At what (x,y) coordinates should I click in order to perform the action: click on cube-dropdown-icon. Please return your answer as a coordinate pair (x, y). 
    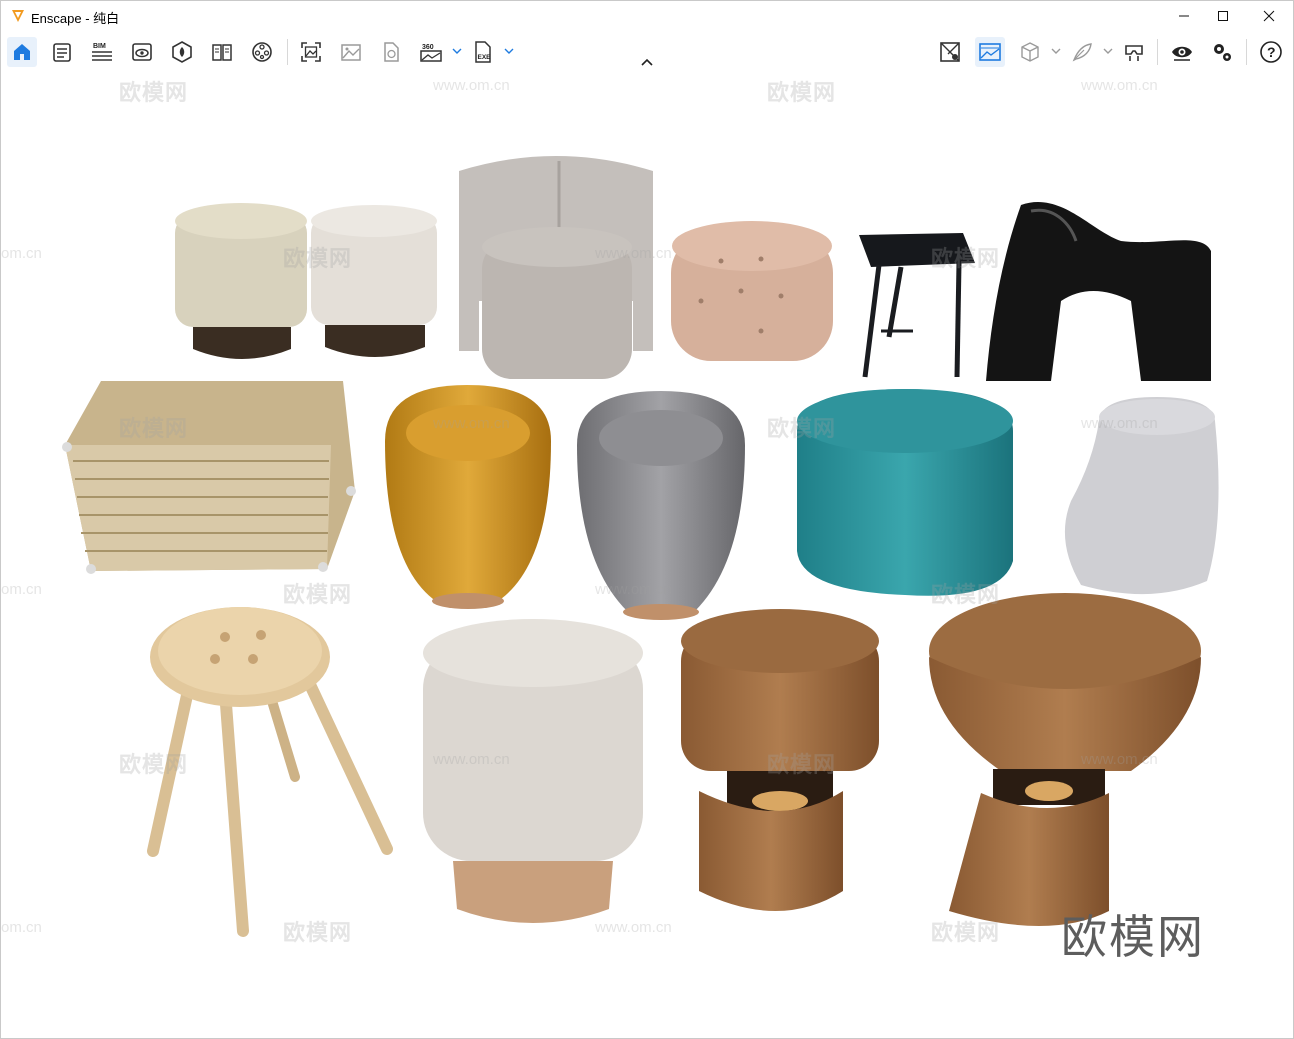
    Looking at the image, I should click on (1056, 51).